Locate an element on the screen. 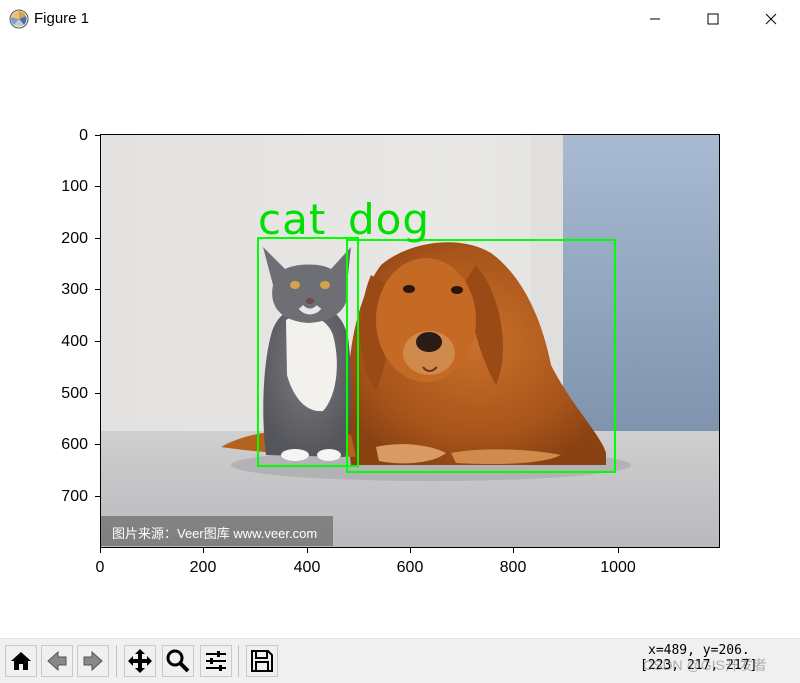 The width and height of the screenshot is (800, 683). minimize-button is located at coordinates (655, 19).